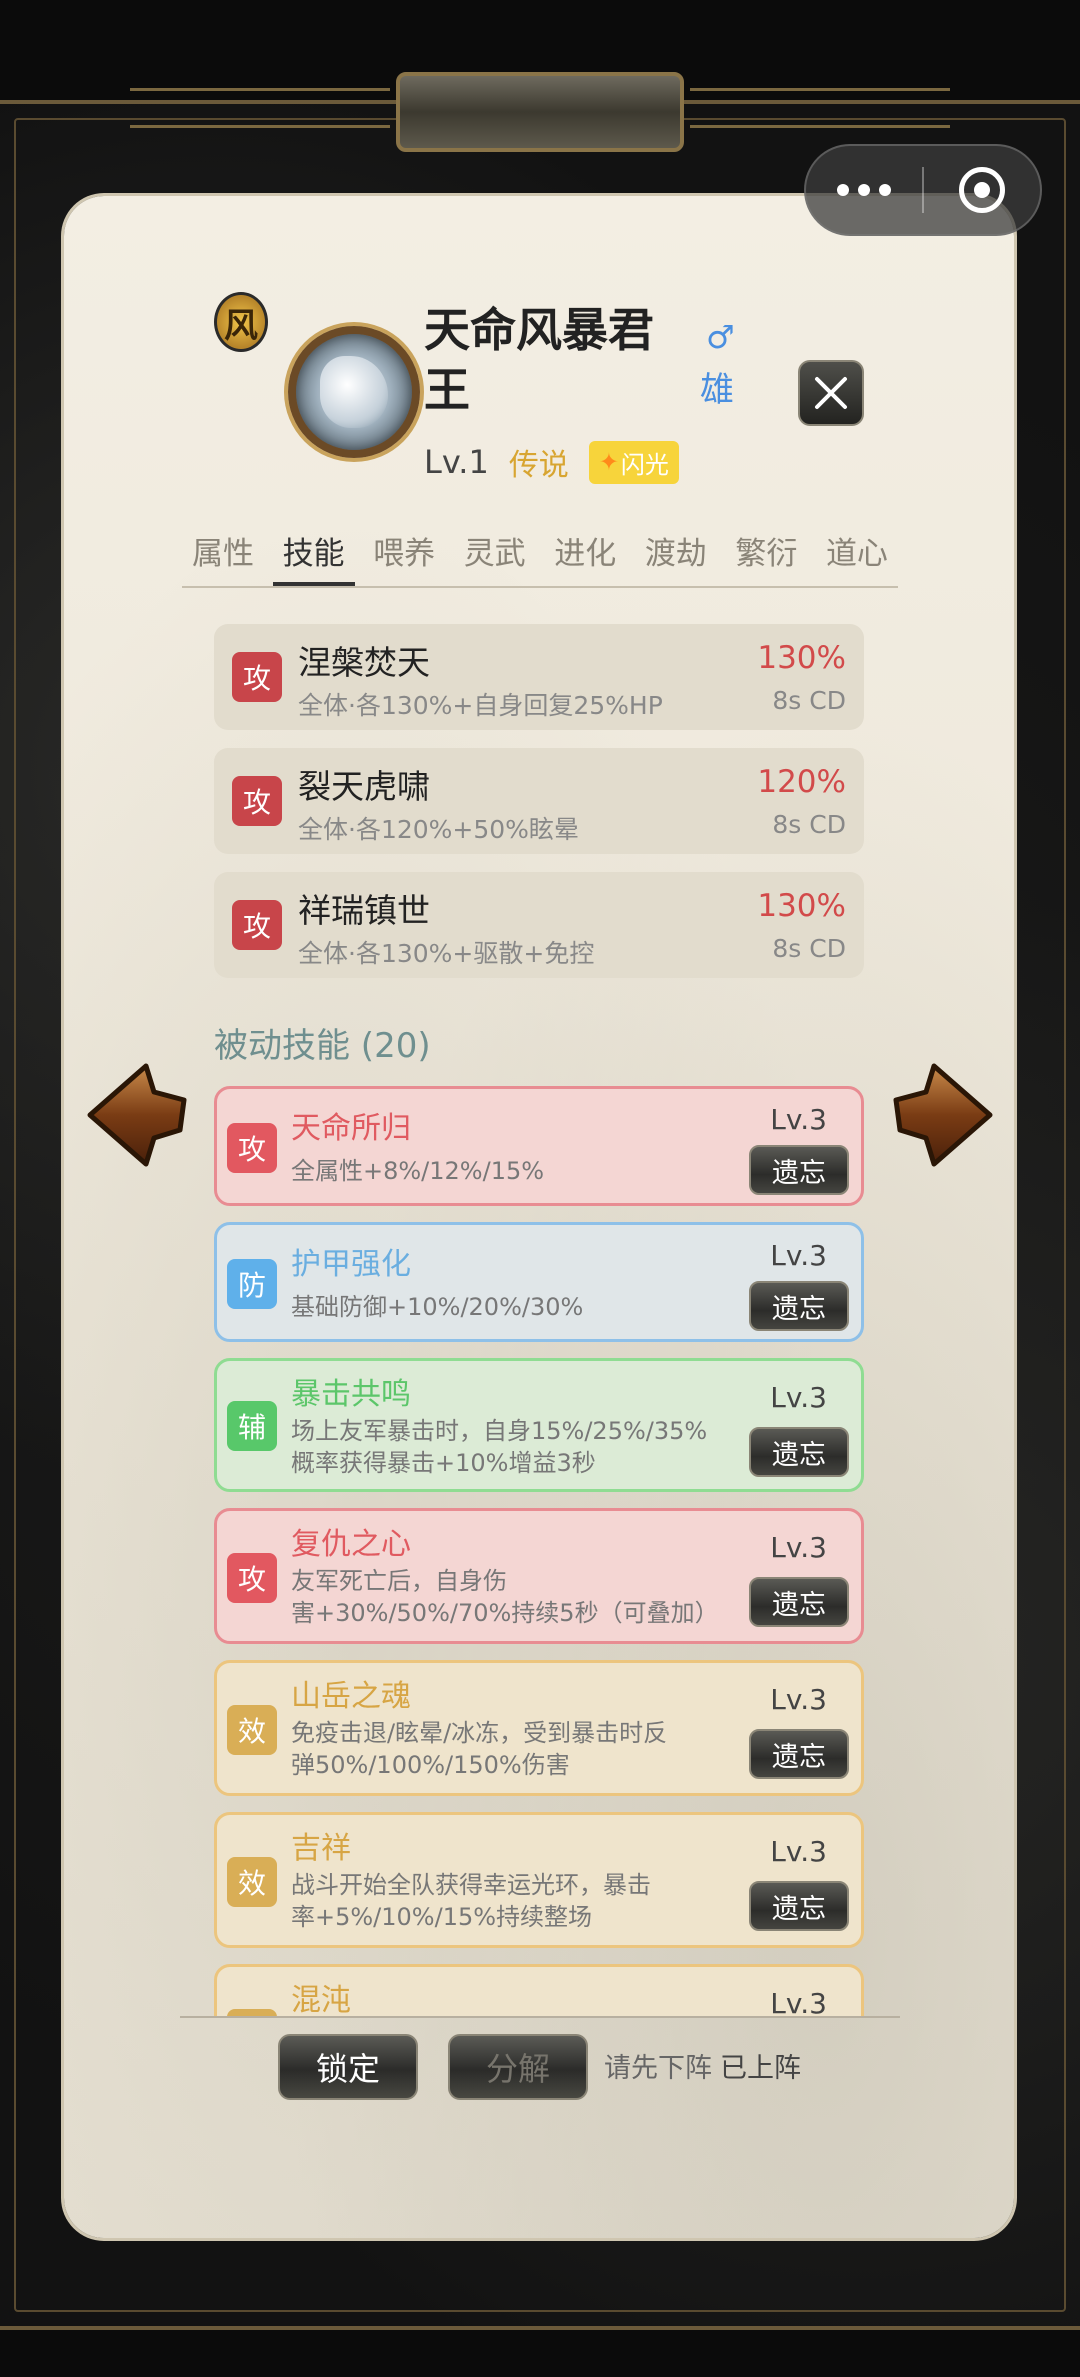 The image size is (1080, 2377). I want to click on passive-skill-name: 复仇之心, so click(351, 1544).